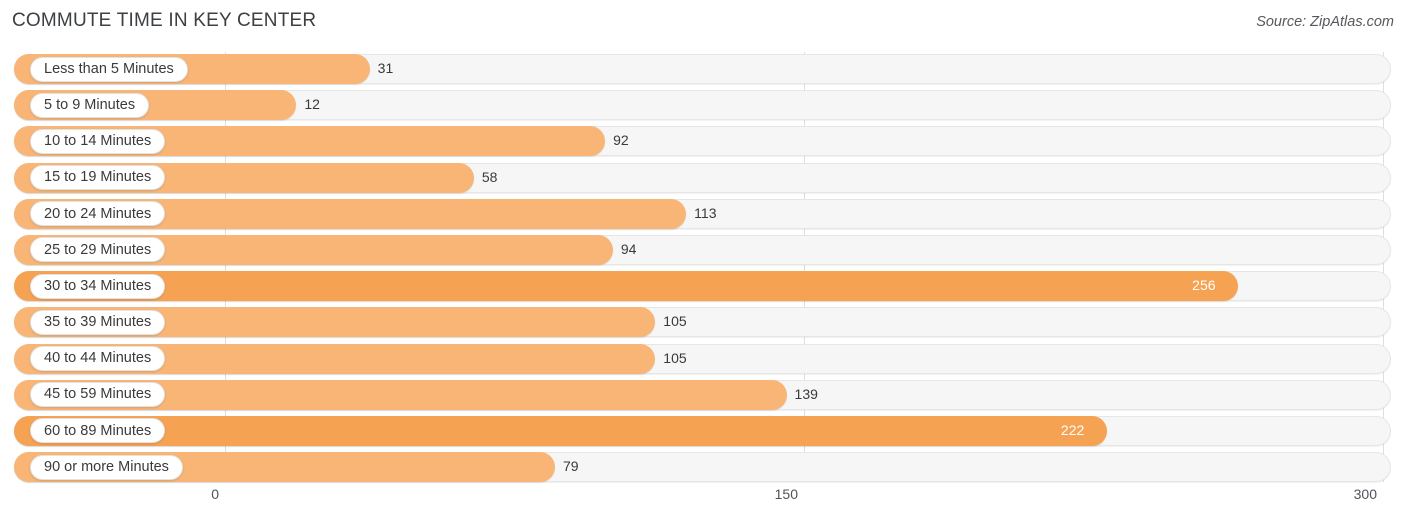  I want to click on category-label-pill: 30 to 34 Minutes, so click(98, 286).